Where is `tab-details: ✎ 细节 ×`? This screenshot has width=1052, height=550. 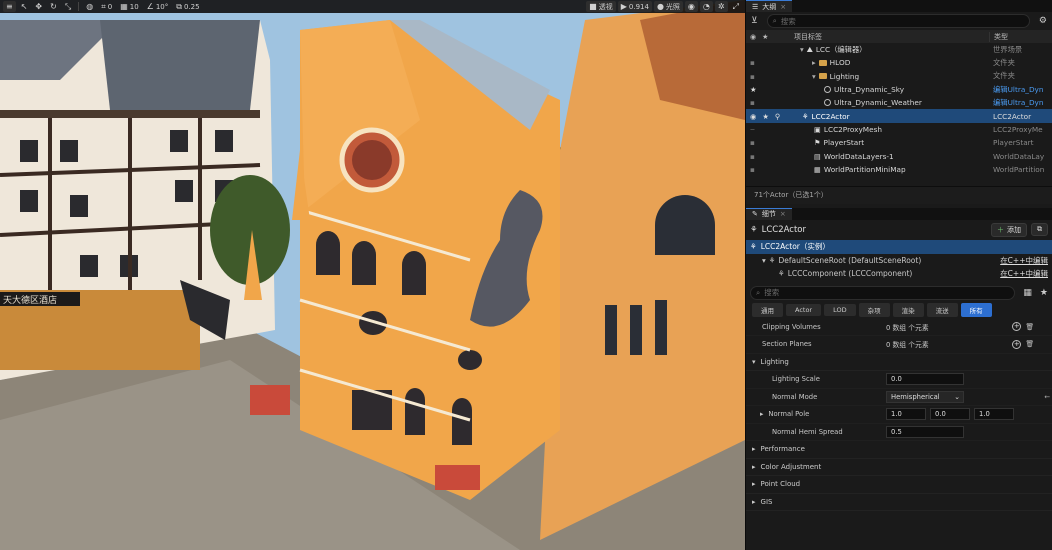
tab-details: ✎ 细节 × is located at coordinates (769, 213).